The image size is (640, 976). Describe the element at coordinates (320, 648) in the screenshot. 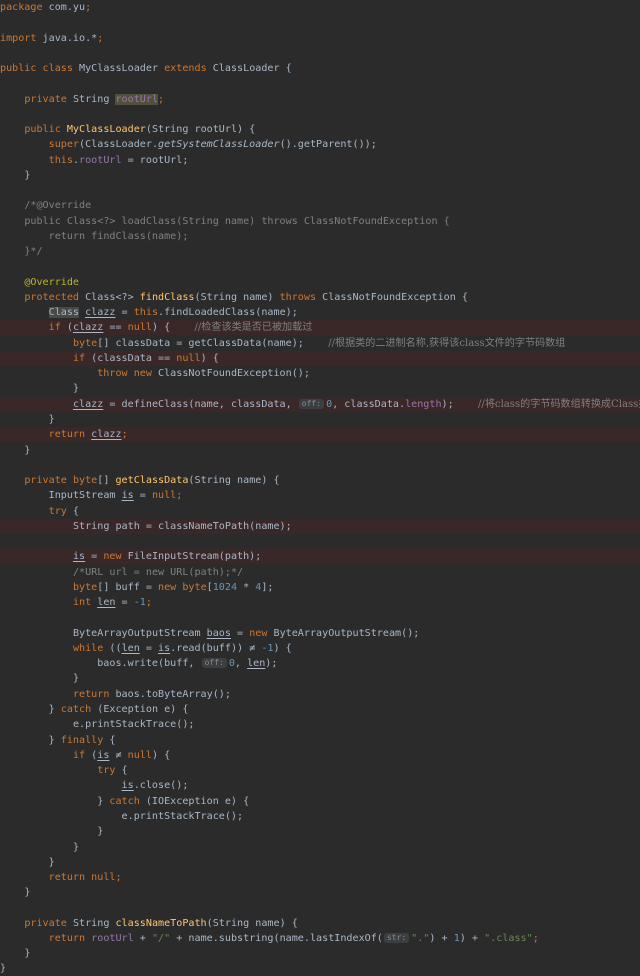

I see `code-line-43: while ((len = is.read(buff)) ≠ -1) {` at that location.